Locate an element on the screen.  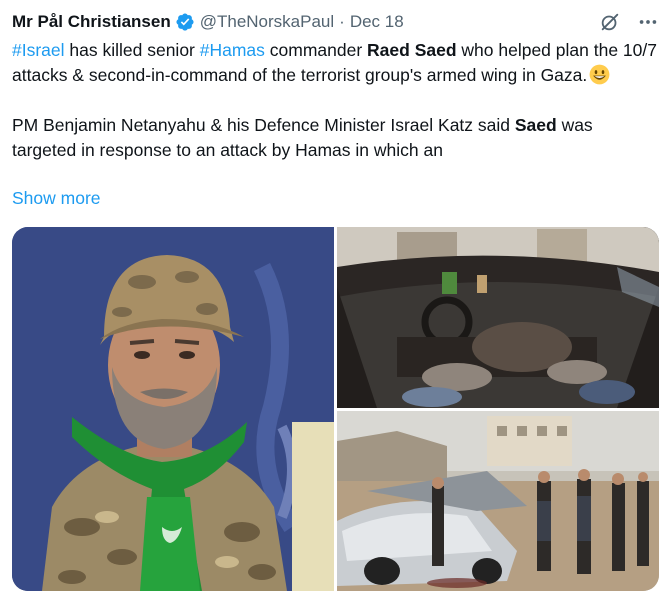
hashtag-link: #Hamas is located at coordinates (232, 50).